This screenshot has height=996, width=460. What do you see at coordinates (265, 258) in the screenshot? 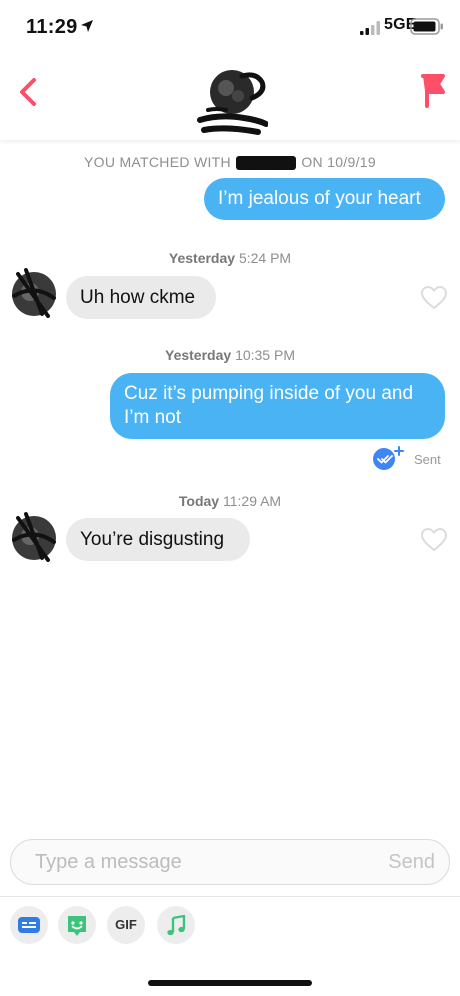
I see `timestamp-time: 5:24 PM` at bounding box center [265, 258].